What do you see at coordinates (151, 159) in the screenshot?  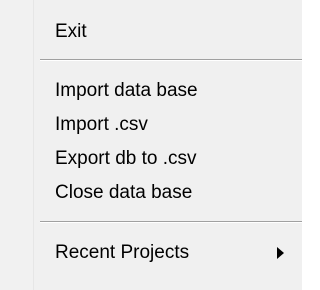 I see `menu-item-export-db-to-csv: Export db to .csv` at bounding box center [151, 159].